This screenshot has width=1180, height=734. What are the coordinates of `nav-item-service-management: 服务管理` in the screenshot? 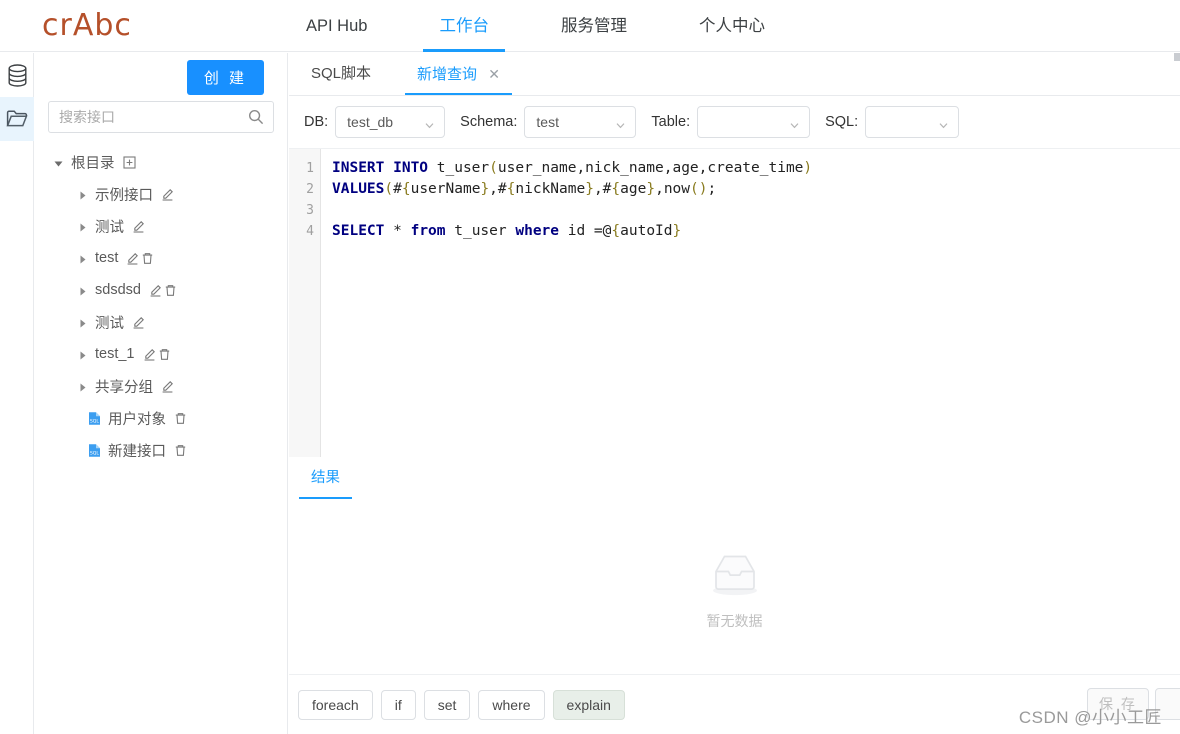 It's located at (594, 26).